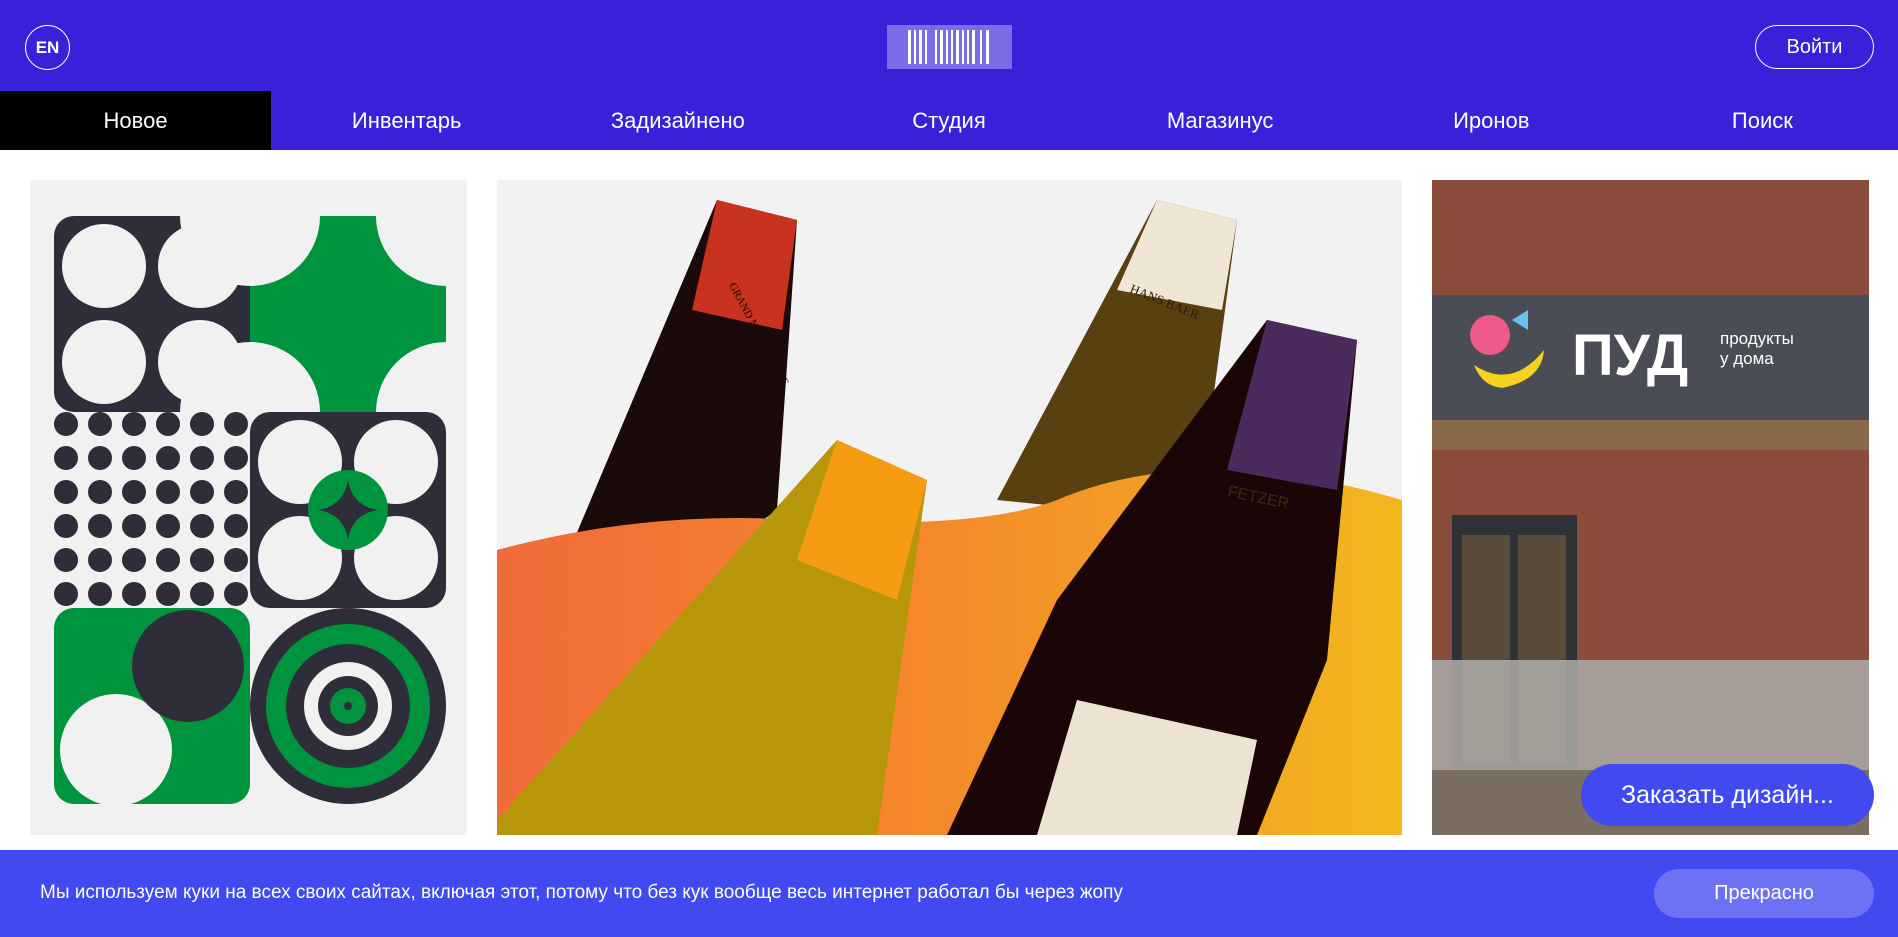 This screenshot has width=1898, height=937. Describe the element at coordinates (1491, 120) in the screenshot. I see `nav-item-ironov: Иронов` at that location.